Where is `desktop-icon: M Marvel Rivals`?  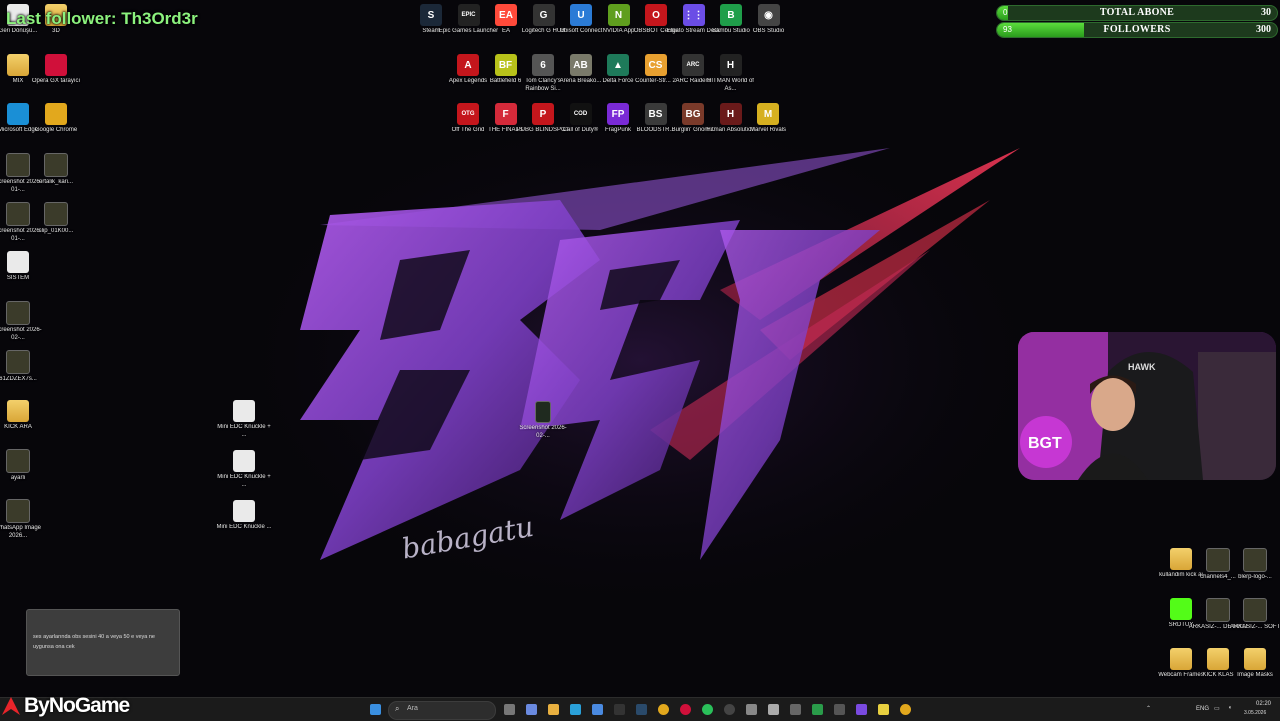 desktop-icon: M Marvel Rivals is located at coordinates (768, 119).